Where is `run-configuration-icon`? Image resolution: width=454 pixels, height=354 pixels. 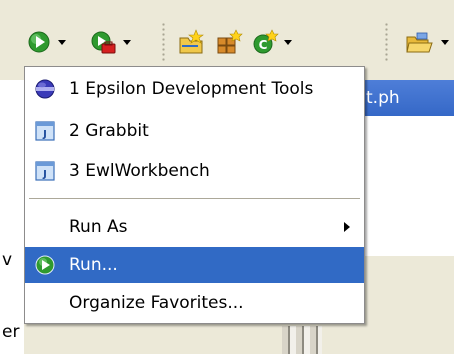 run-configuration-icon is located at coordinates (103, 42).